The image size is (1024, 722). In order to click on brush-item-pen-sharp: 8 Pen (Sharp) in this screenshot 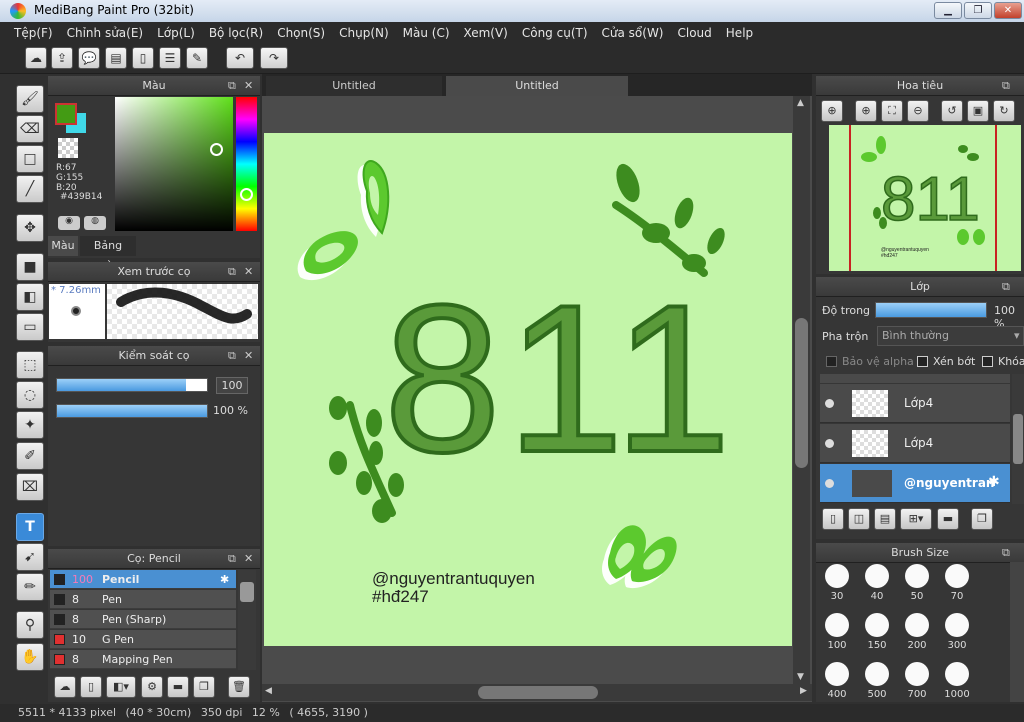, I will do `click(143, 619)`.